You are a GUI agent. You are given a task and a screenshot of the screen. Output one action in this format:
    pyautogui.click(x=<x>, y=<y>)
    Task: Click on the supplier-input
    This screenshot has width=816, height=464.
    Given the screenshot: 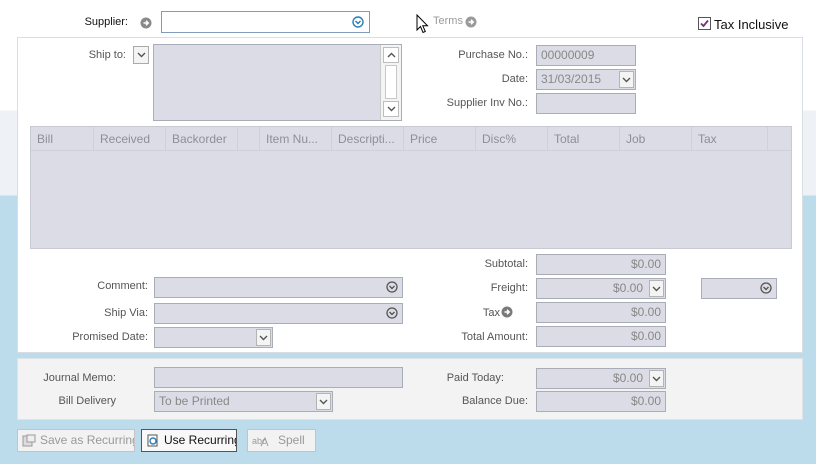 What is the action you would take?
    pyautogui.click(x=265, y=22)
    